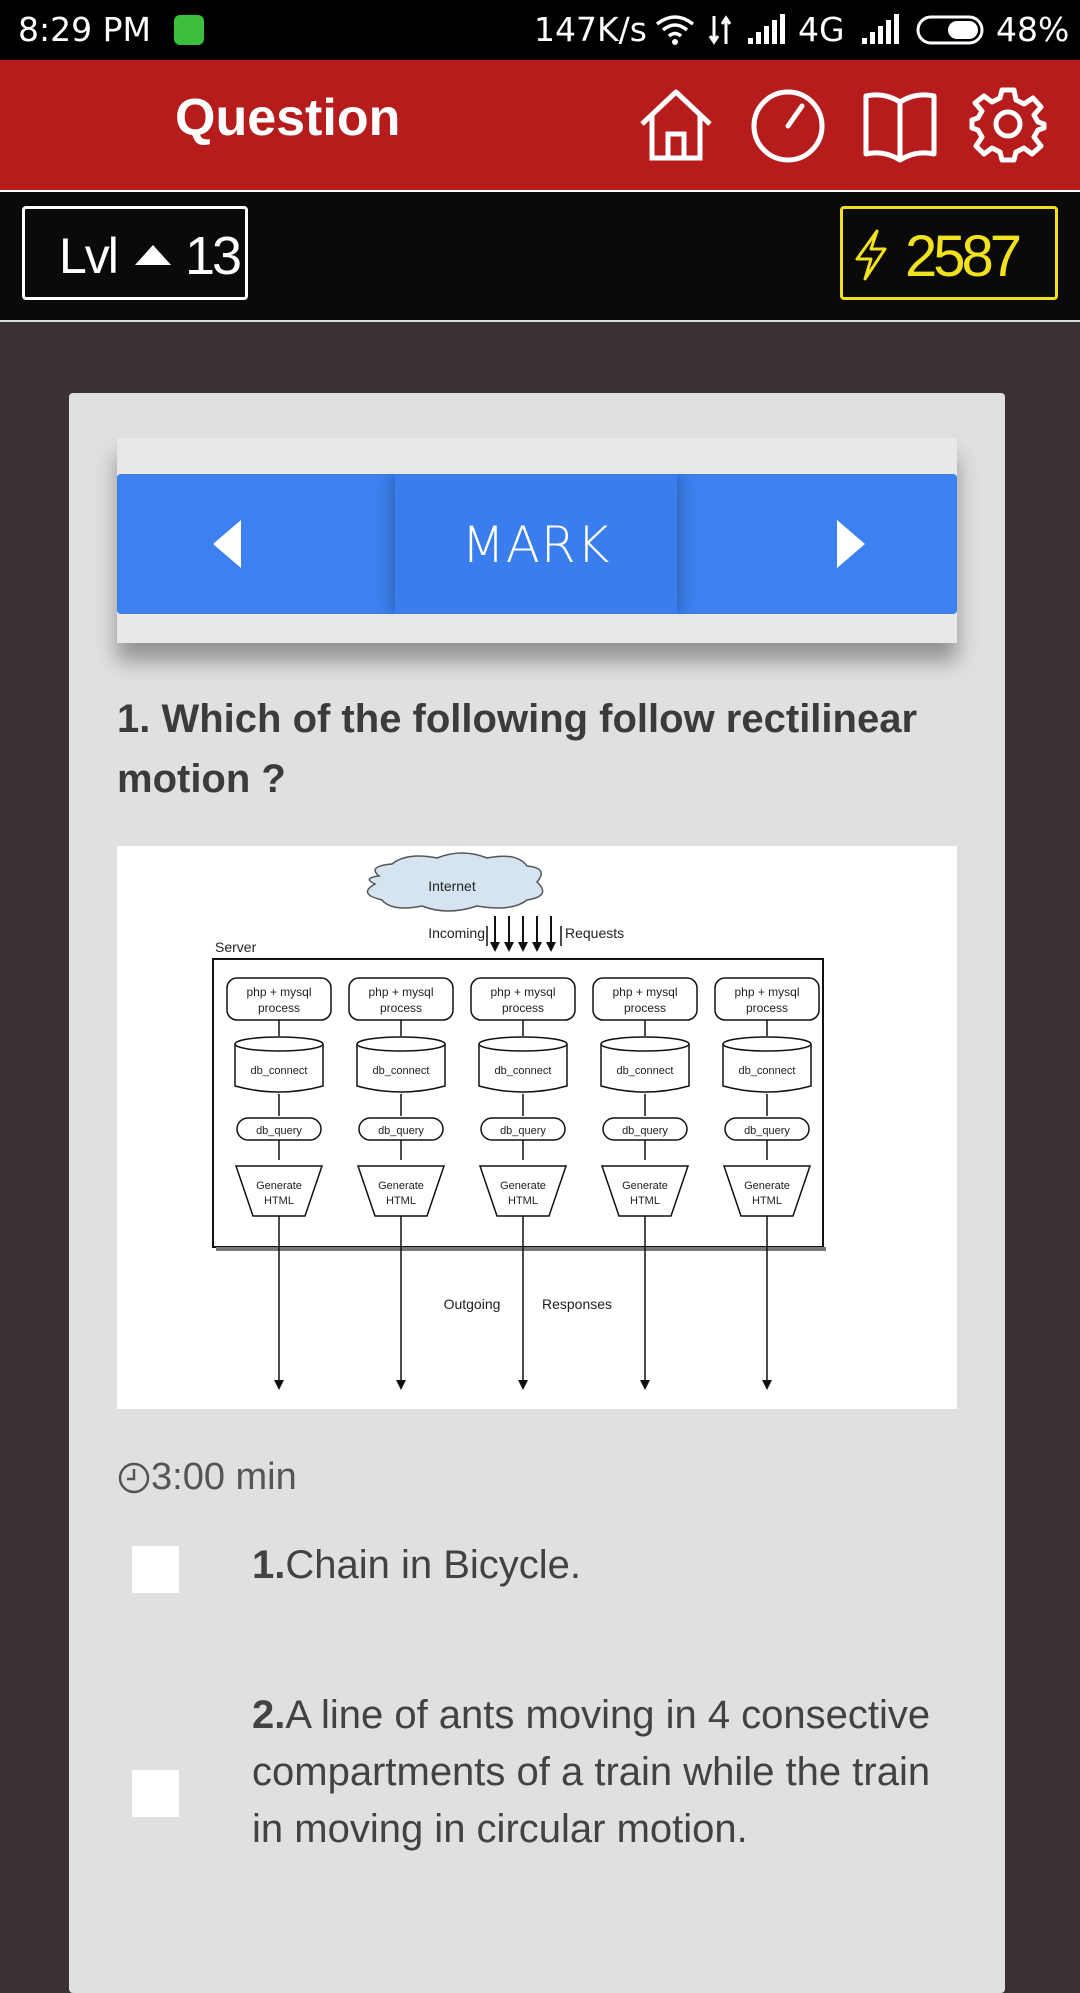 This screenshot has height=1993, width=1080. I want to click on timer-value: 3:00 min, so click(224, 1477).